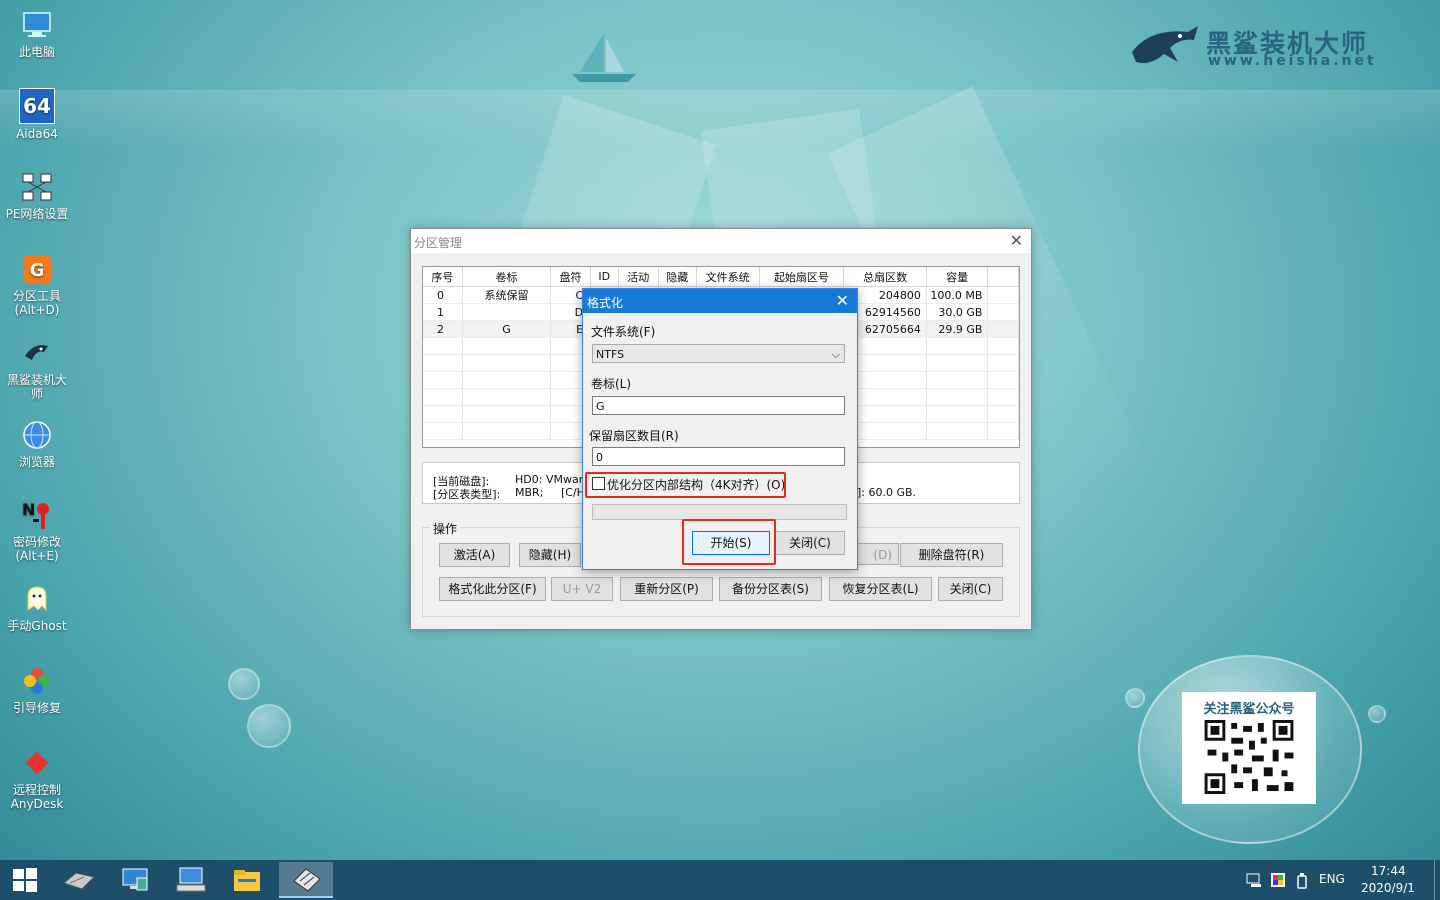 This screenshot has width=1440, height=900. What do you see at coordinates (37, 515) in the screenshot?
I see `key-icon: N` at bounding box center [37, 515].